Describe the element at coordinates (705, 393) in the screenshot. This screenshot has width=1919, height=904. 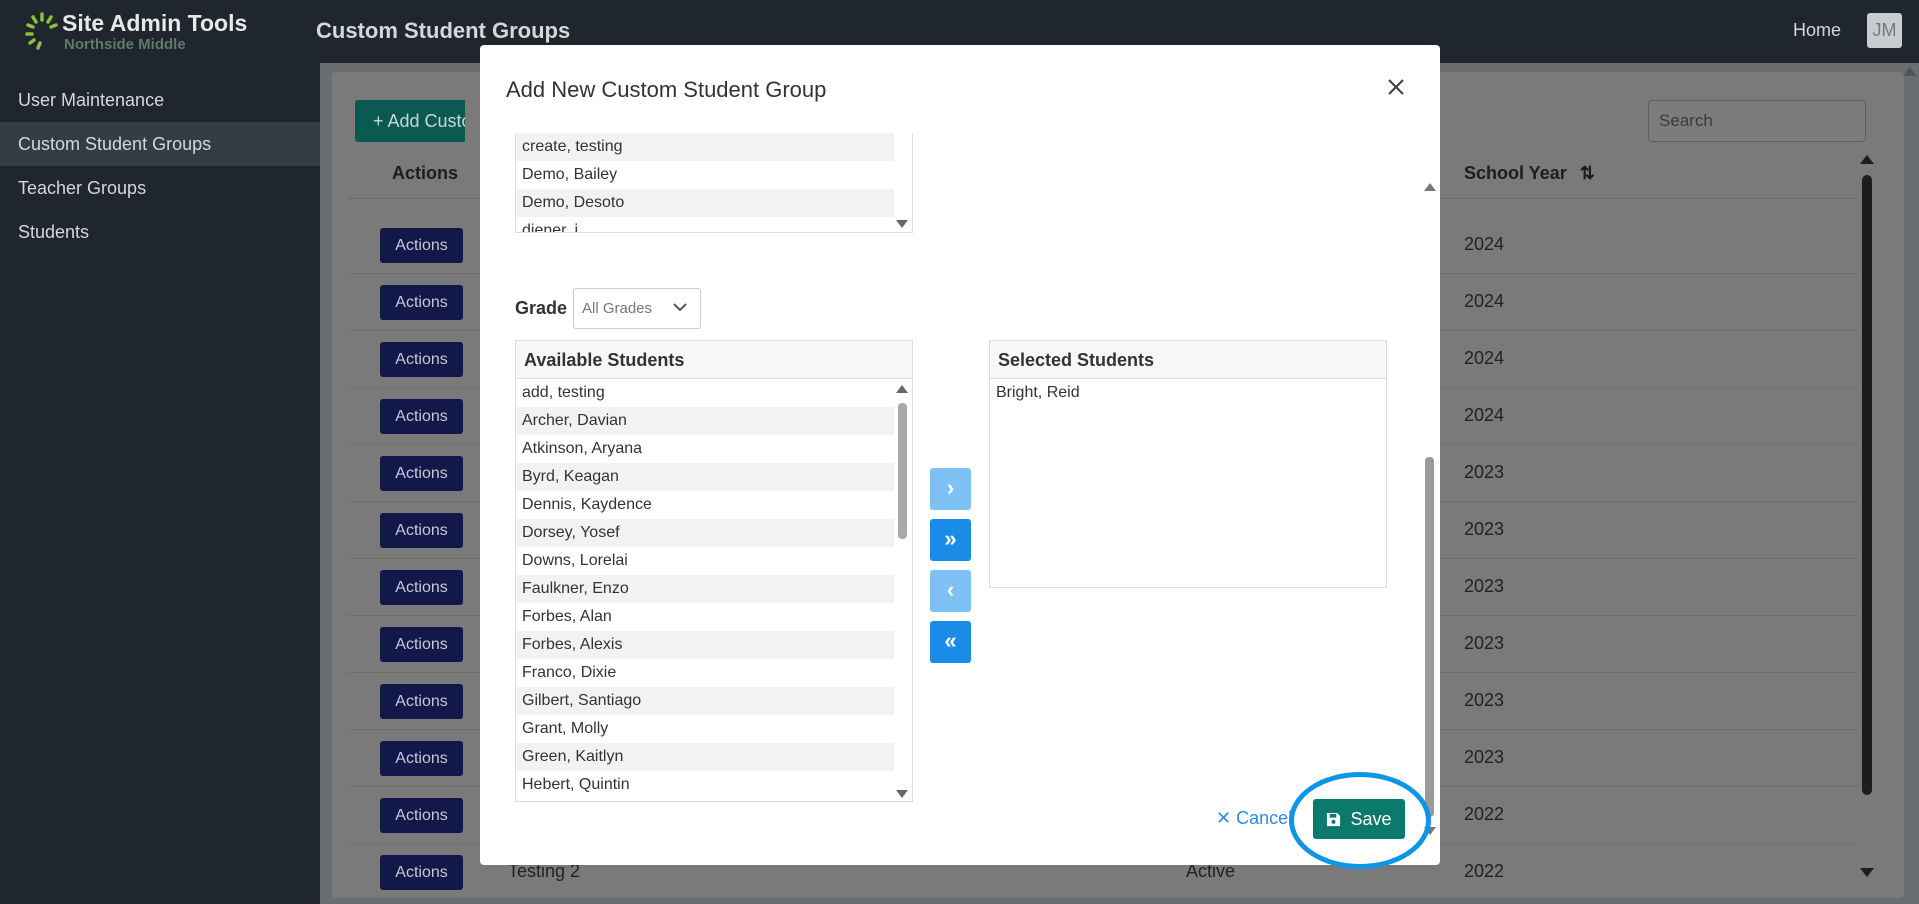
I see `available-student-item: add, testing` at that location.